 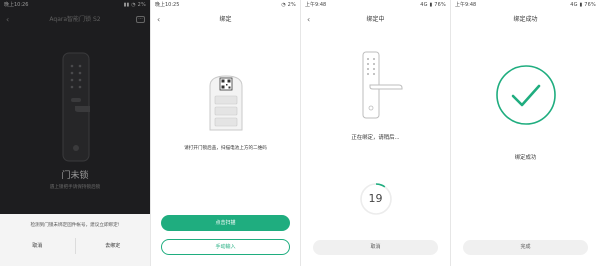 I want to click on scan-button: 点击扫描, so click(x=225, y=223).